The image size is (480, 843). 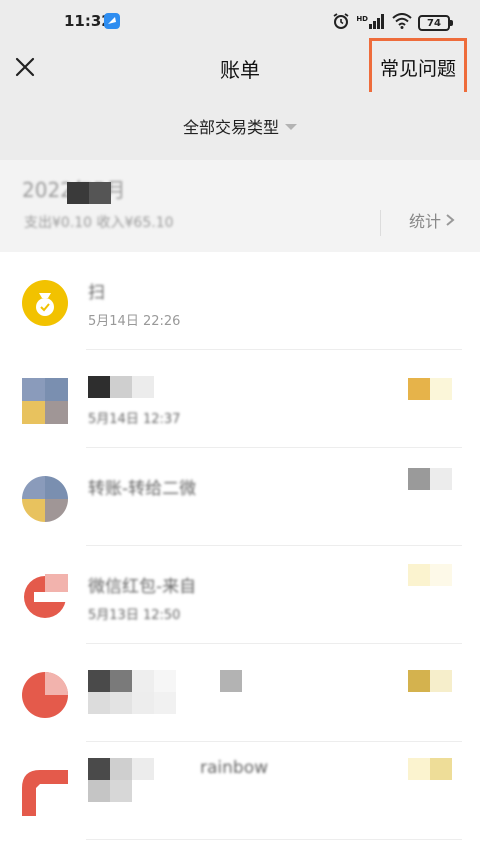 What do you see at coordinates (291, 127) in the screenshot?
I see `caret-down-icon` at bounding box center [291, 127].